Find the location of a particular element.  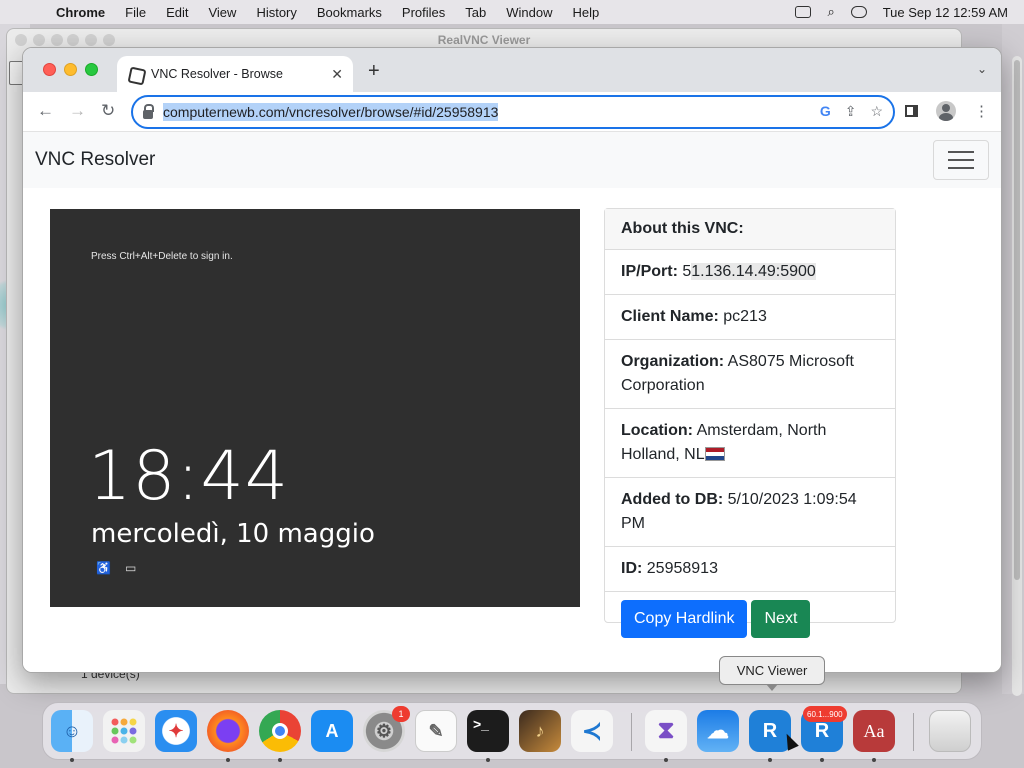

tab-vnc-resolver: VNC Resolver - Browse ✕ is located at coordinates (235, 74).